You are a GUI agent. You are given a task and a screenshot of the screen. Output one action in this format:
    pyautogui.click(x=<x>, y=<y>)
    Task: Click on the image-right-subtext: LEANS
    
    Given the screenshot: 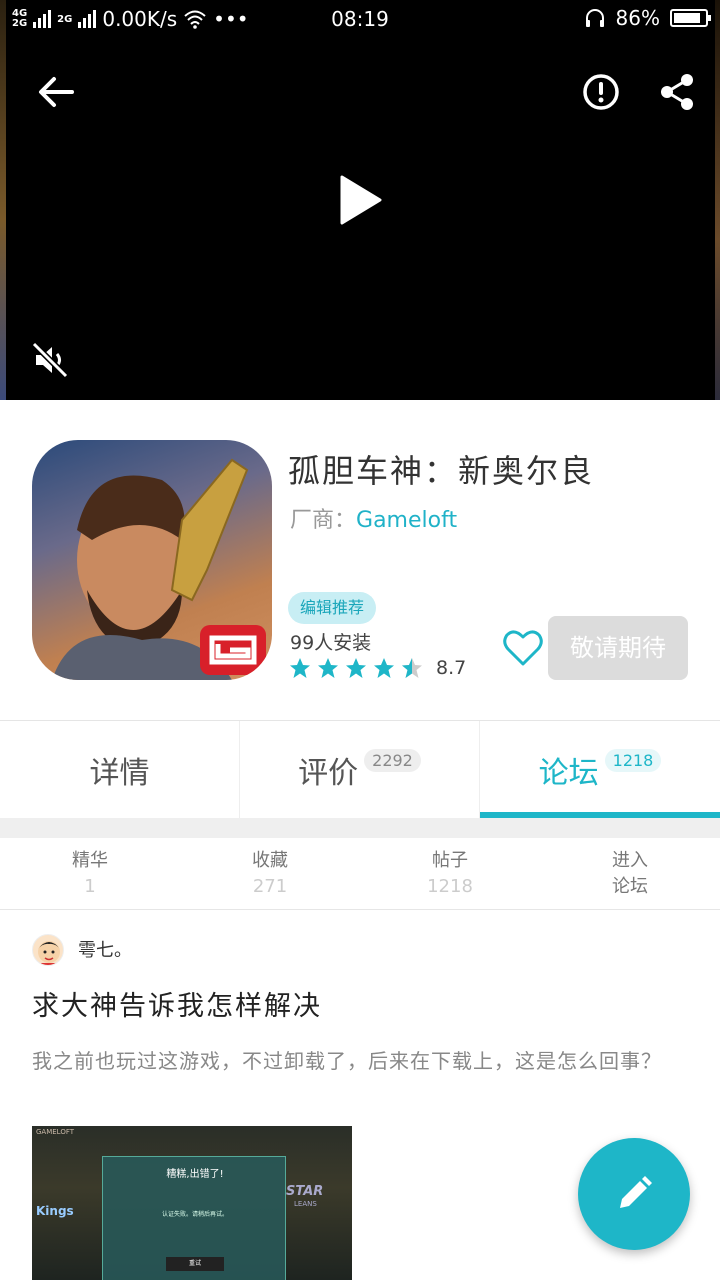 What is the action you would take?
    pyautogui.click(x=305, y=1204)
    